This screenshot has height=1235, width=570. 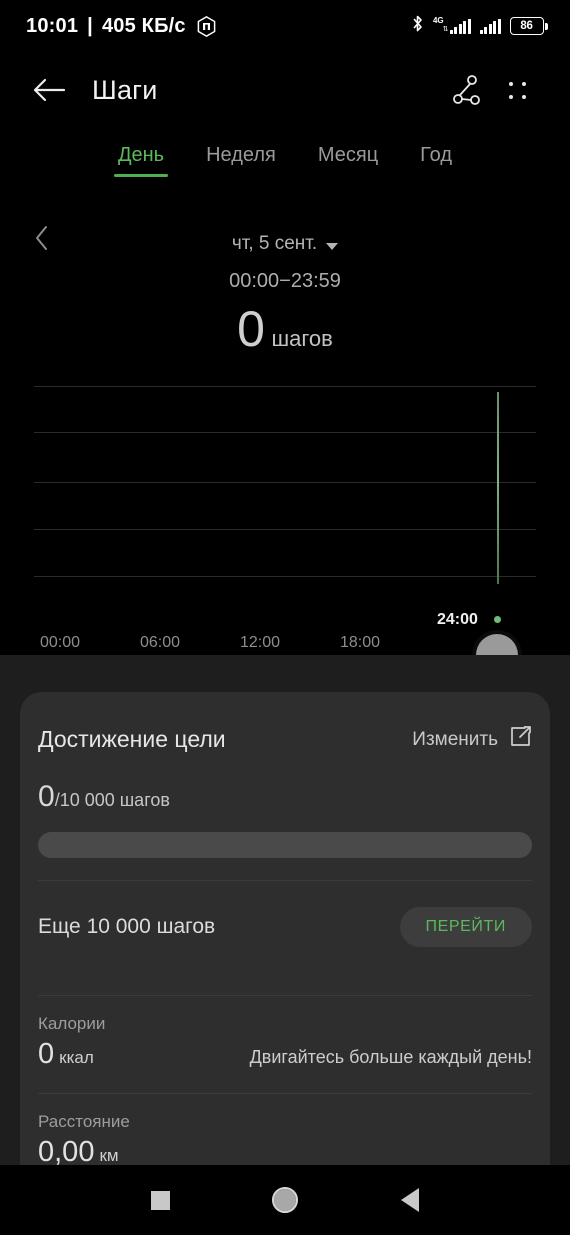 I want to click on total-steps-value: 0, so click(x=251, y=329).